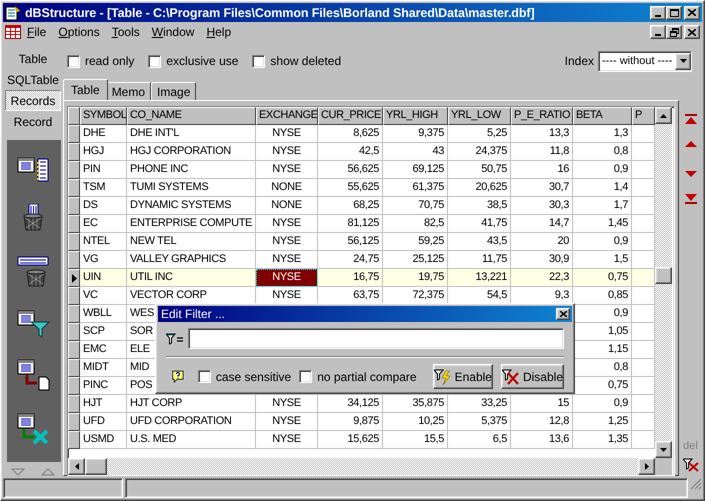  What do you see at coordinates (191, 224) in the screenshot?
I see `table-cell: ENTERPRISE COMPUTE` at bounding box center [191, 224].